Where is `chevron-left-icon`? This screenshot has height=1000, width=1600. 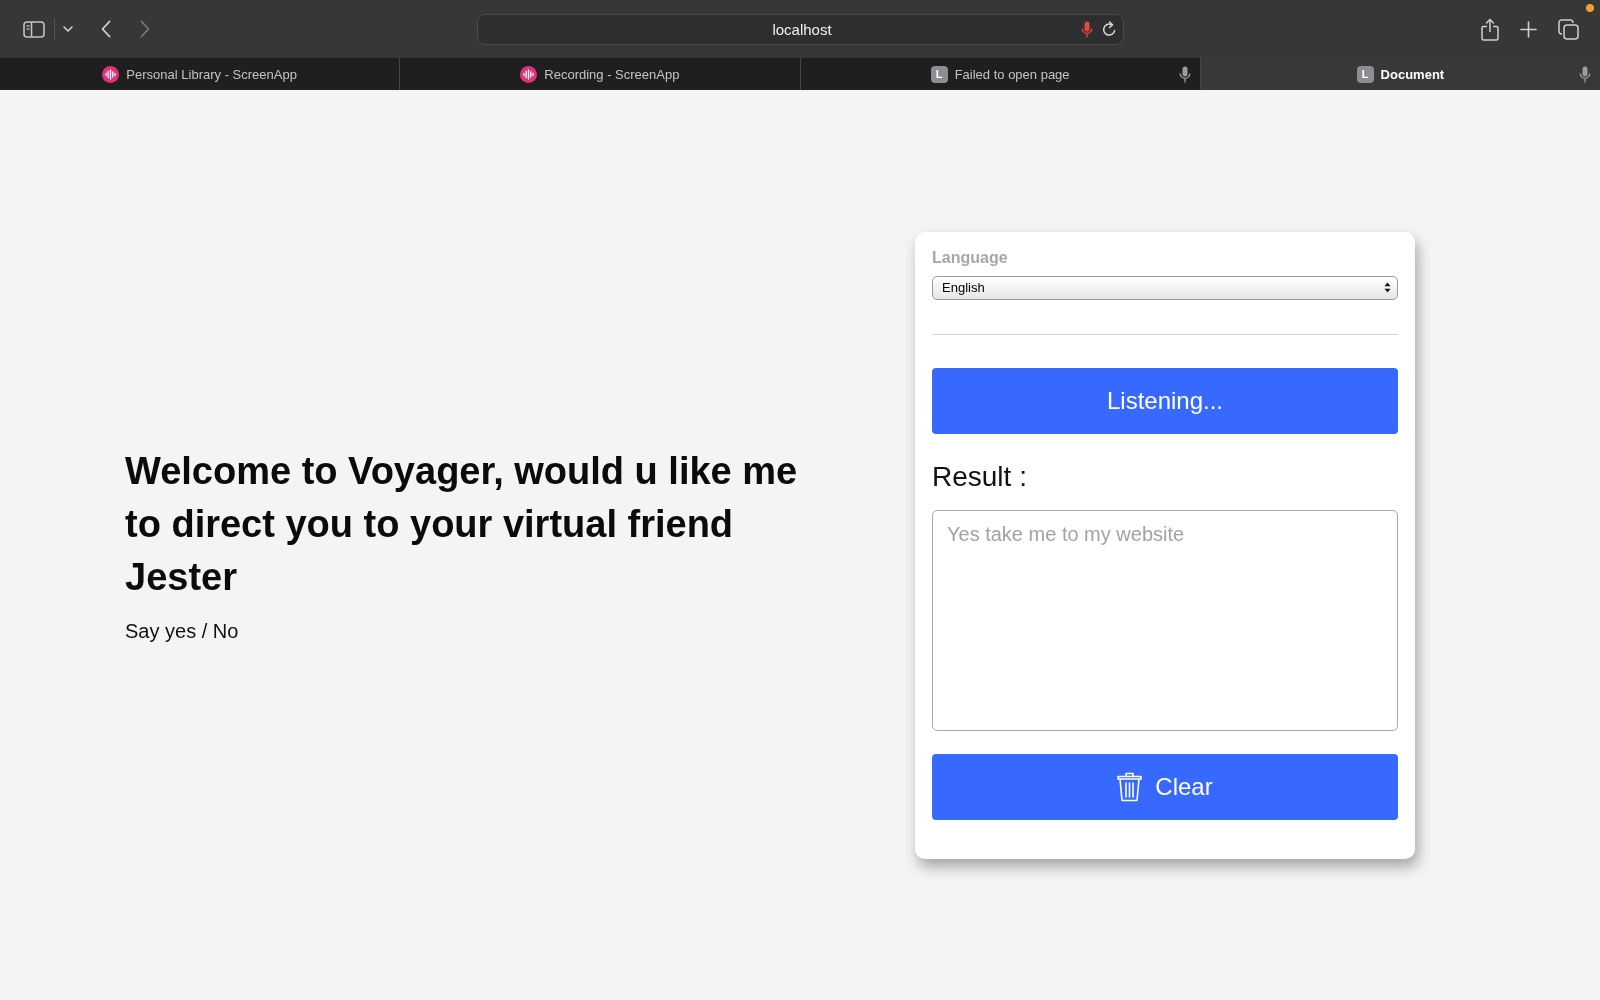
chevron-left-icon is located at coordinates (106, 29).